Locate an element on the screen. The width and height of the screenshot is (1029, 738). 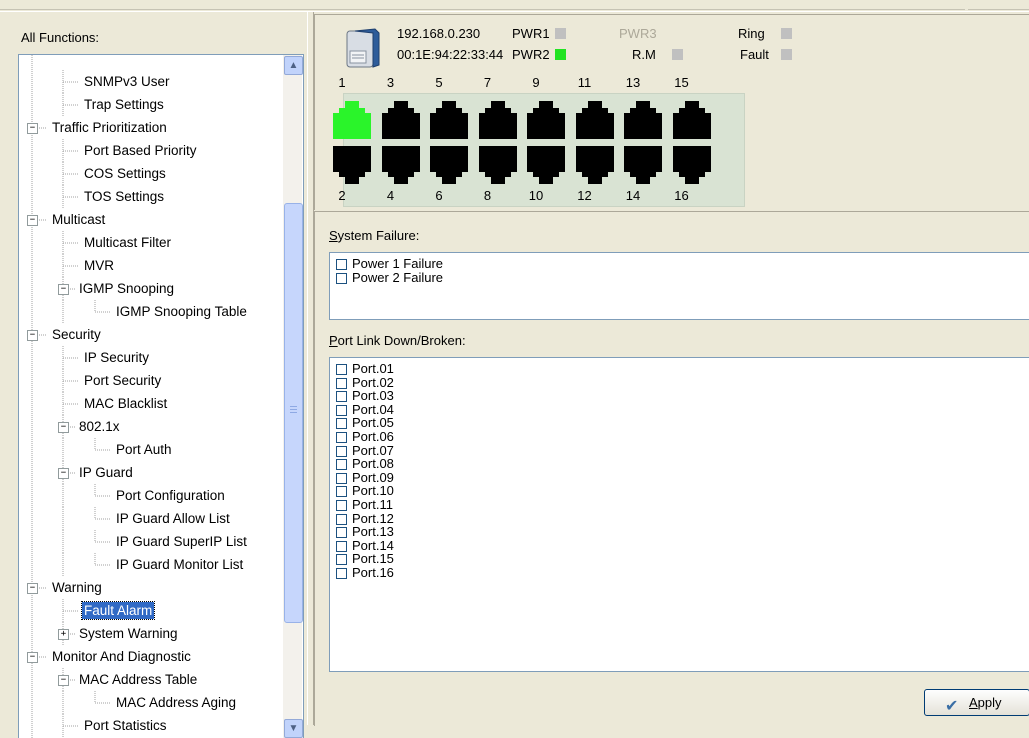
port-link-checkbox-item: Port.16 is located at coordinates (365, 572).